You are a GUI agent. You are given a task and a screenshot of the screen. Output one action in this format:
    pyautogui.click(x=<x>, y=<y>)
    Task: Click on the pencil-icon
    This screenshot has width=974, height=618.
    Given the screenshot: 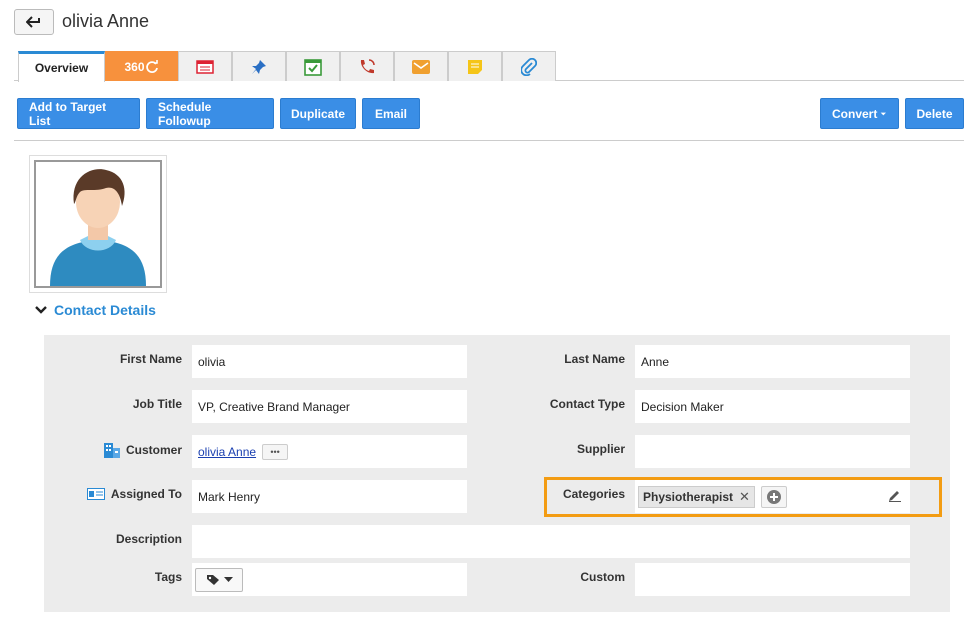 What is the action you would take?
    pyautogui.click(x=895, y=495)
    